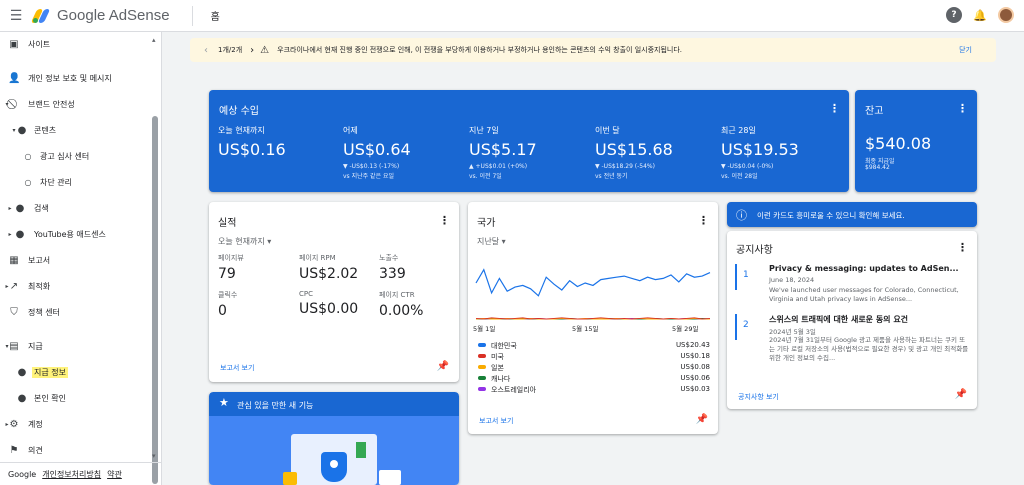 This screenshot has height=485, width=1024. I want to click on earnings-more-icon: ⋮, so click(834, 108).